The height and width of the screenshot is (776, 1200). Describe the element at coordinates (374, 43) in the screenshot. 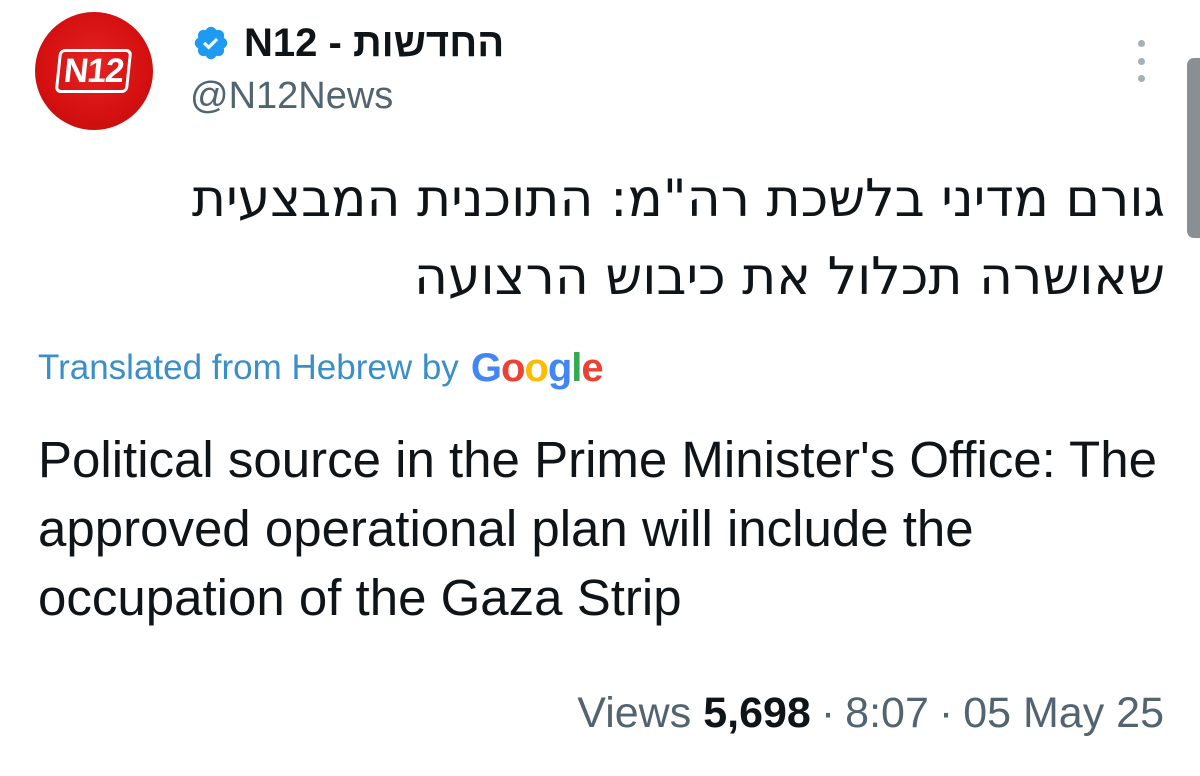

I see `display-name: החדשות - N12` at that location.